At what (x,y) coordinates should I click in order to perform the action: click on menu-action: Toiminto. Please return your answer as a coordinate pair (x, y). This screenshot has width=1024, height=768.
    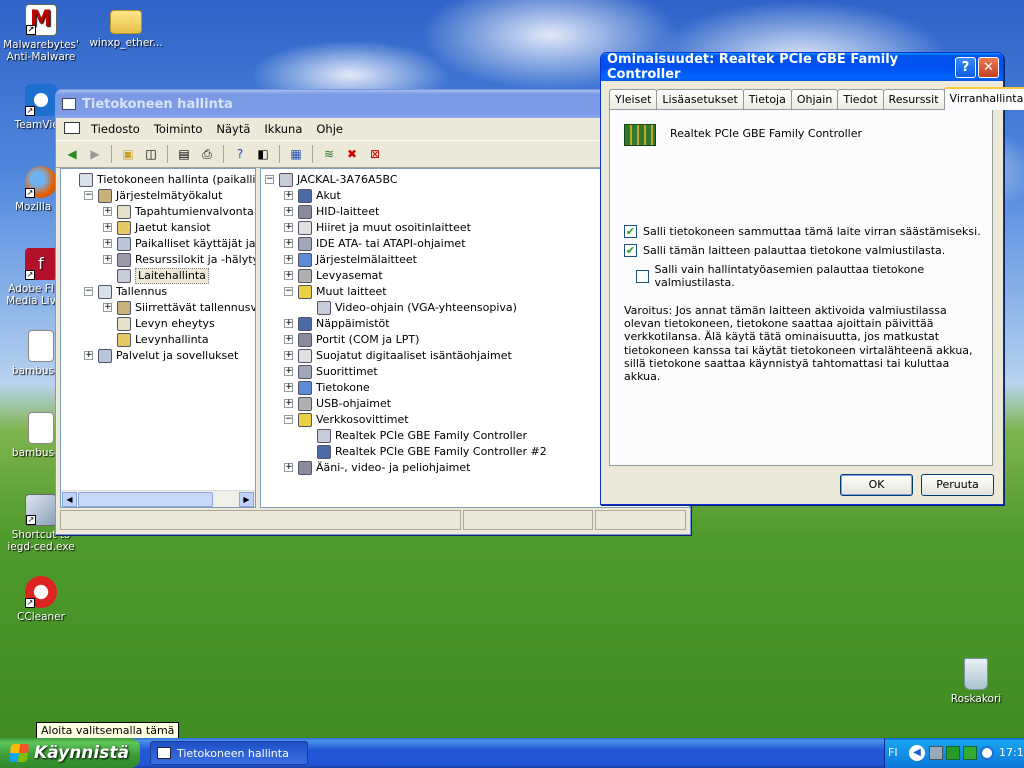
    Looking at the image, I should click on (178, 129).